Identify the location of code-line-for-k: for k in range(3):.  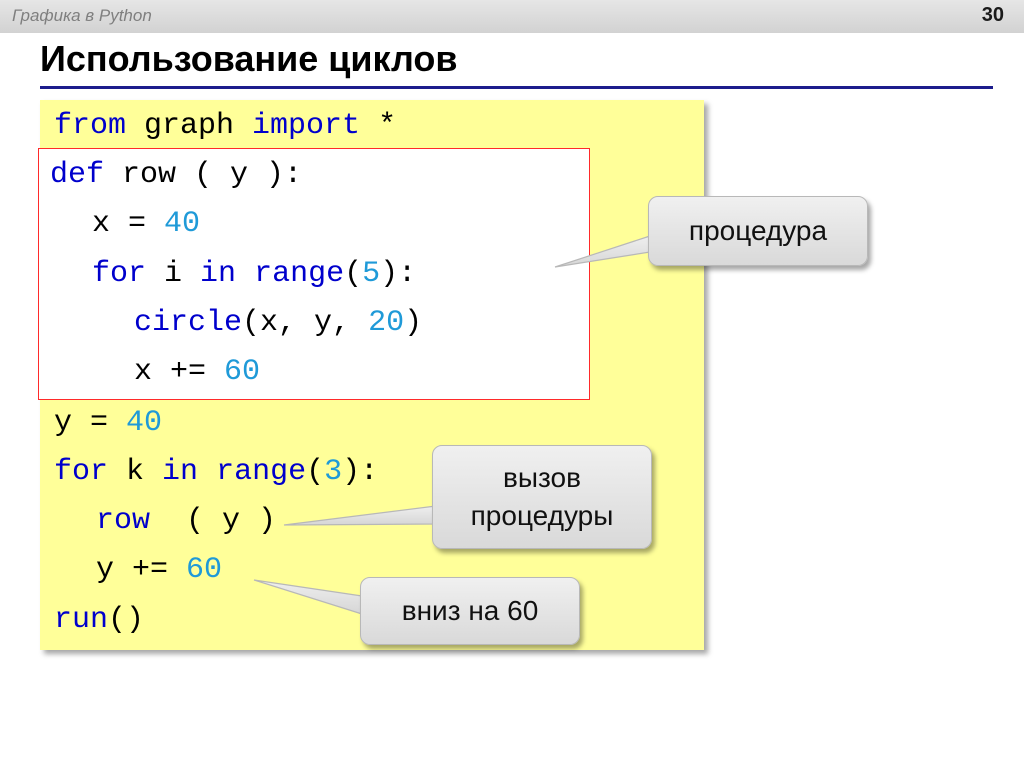
(216, 472).